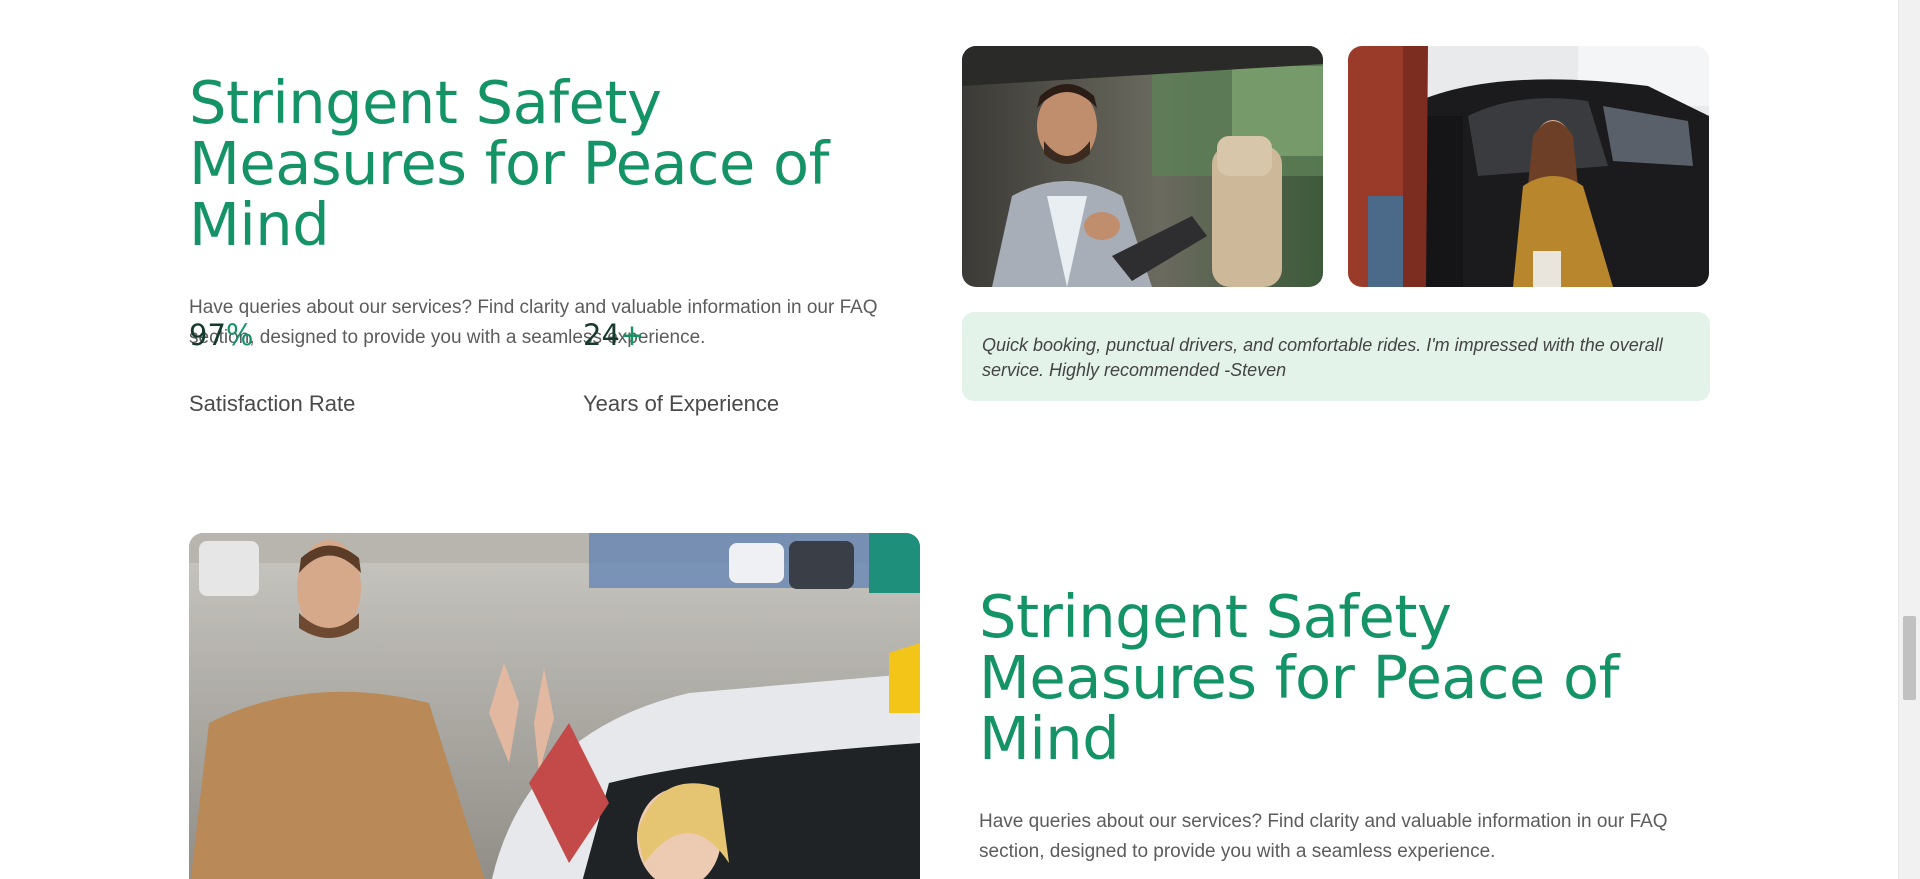 The image size is (1920, 879). What do you see at coordinates (239, 335) in the screenshot?
I see `stat-suffix: %` at bounding box center [239, 335].